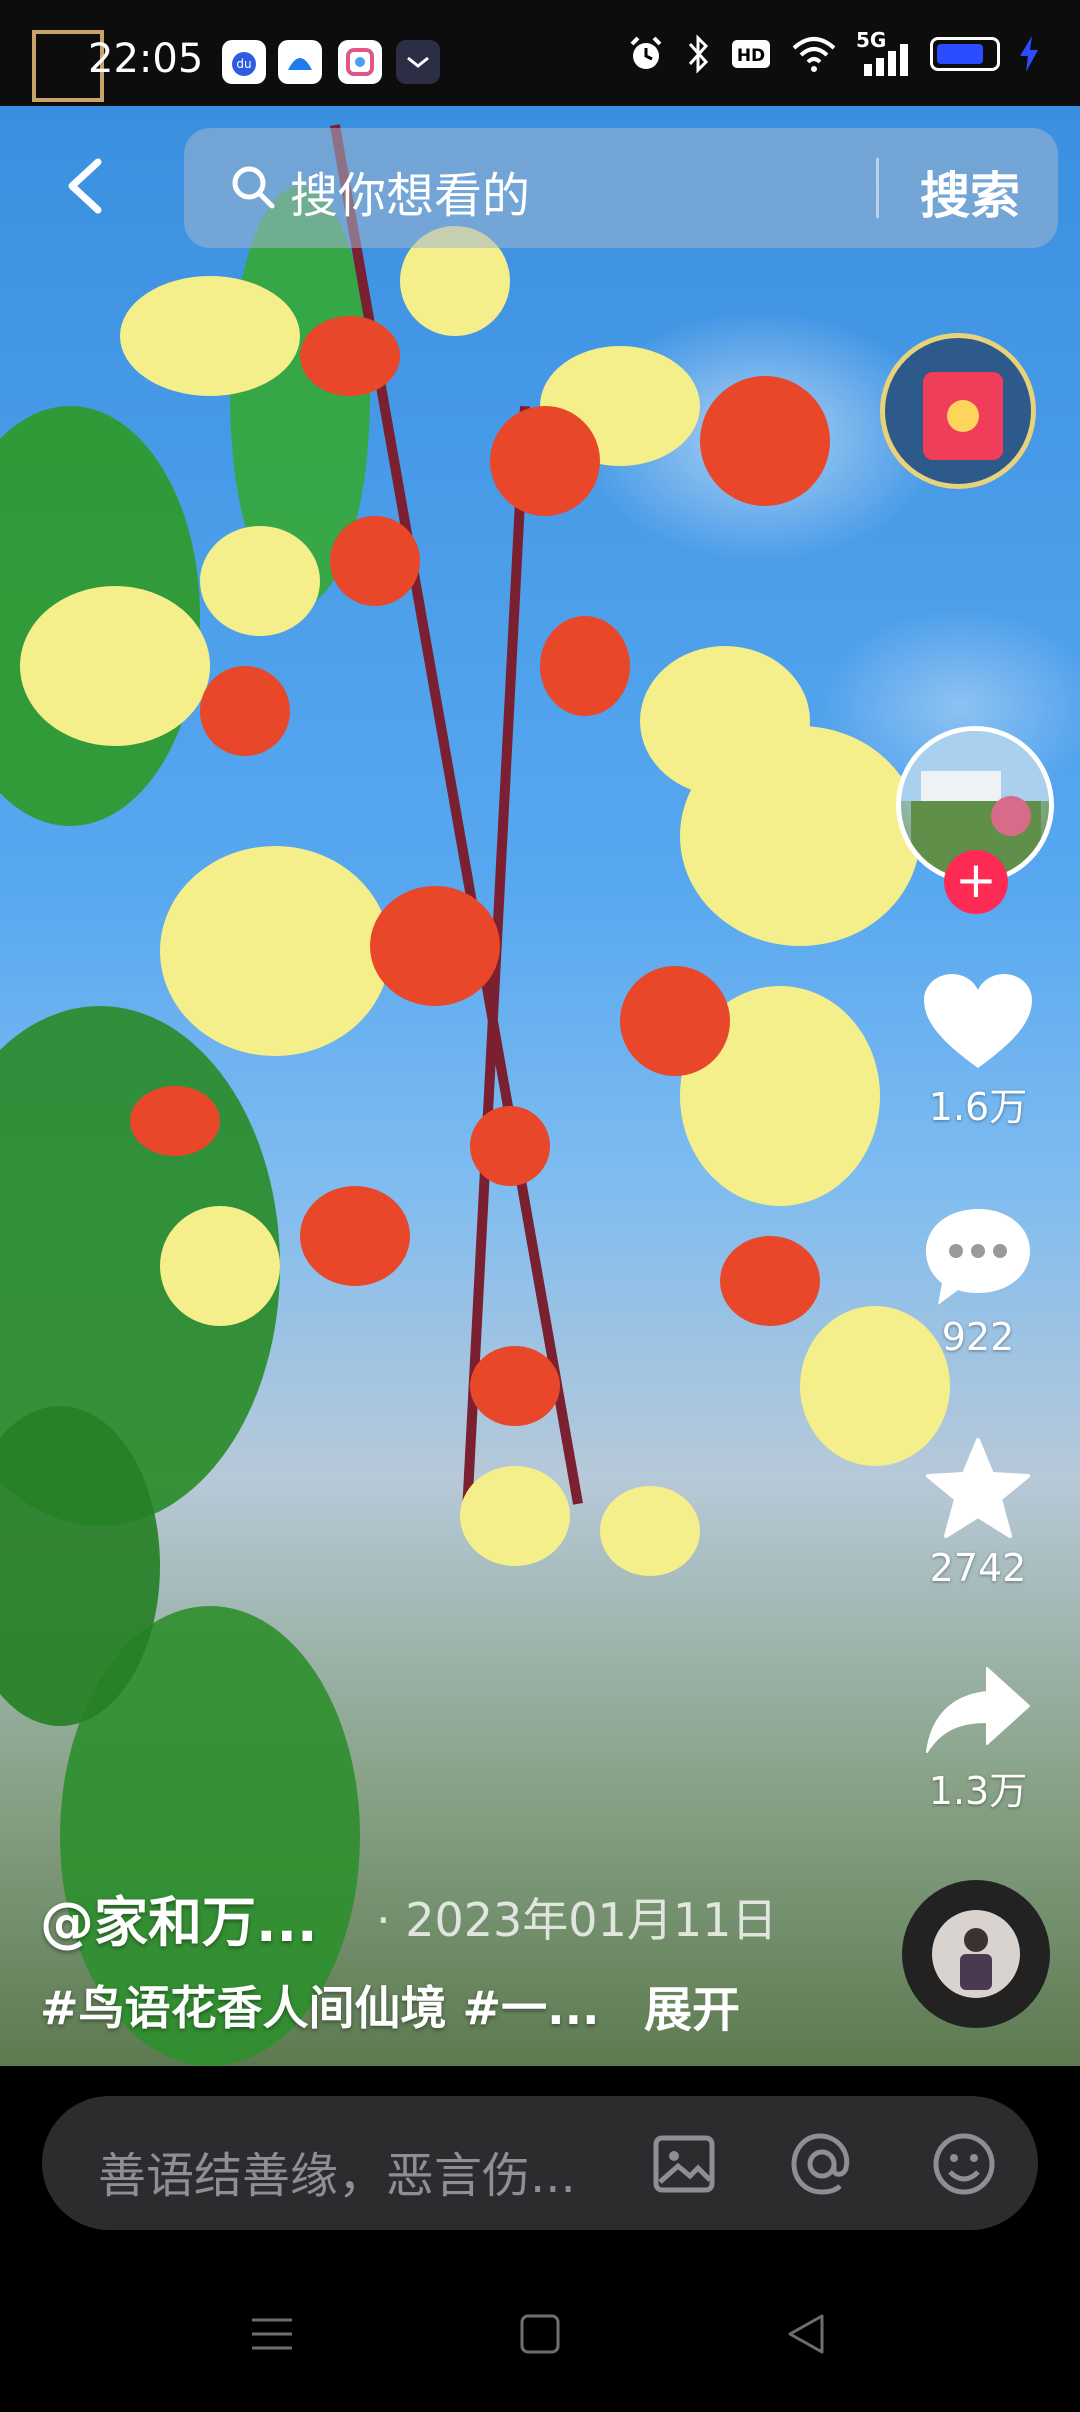 Image resolution: width=1080 pixels, height=2412 pixels. What do you see at coordinates (146, 59) in the screenshot?
I see `status-time: 22:05` at bounding box center [146, 59].